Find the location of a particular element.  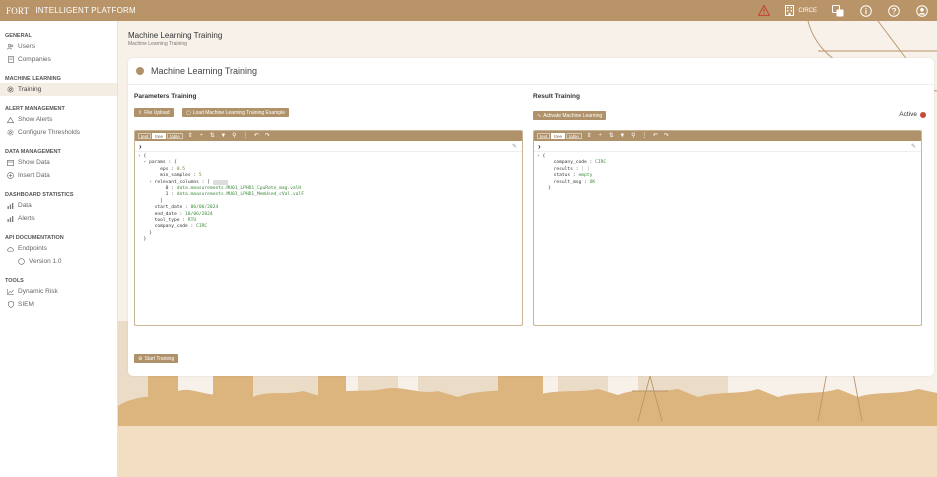

cloud-icon is located at coordinates (10, 248).